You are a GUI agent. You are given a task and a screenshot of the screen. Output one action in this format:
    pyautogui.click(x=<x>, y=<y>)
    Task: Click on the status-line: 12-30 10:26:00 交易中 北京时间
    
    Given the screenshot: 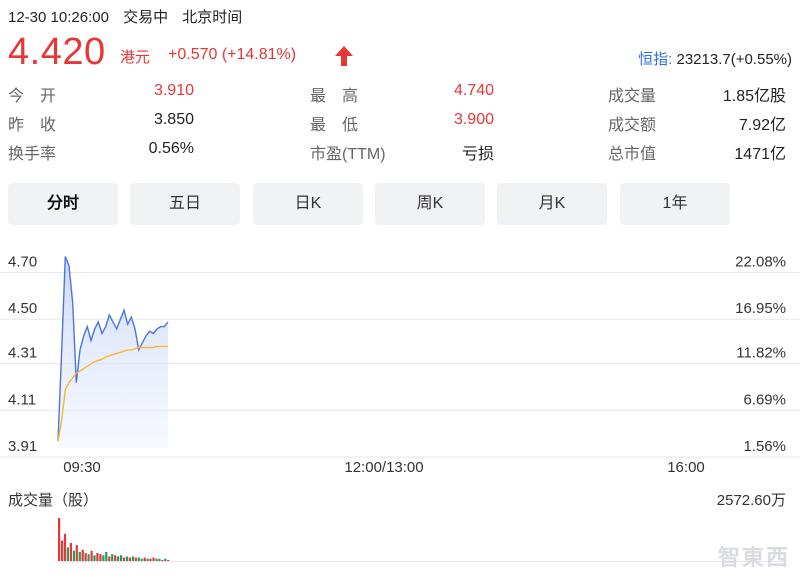 What is the action you would take?
    pyautogui.click(x=130, y=16)
    